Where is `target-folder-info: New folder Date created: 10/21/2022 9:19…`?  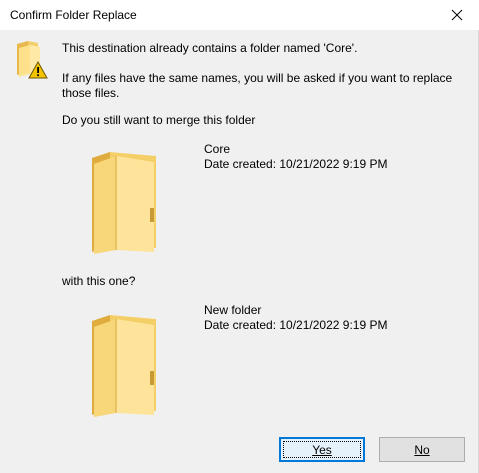 target-folder-info: New folder Date created: 10/21/2022 9:19… is located at coordinates (295, 318).